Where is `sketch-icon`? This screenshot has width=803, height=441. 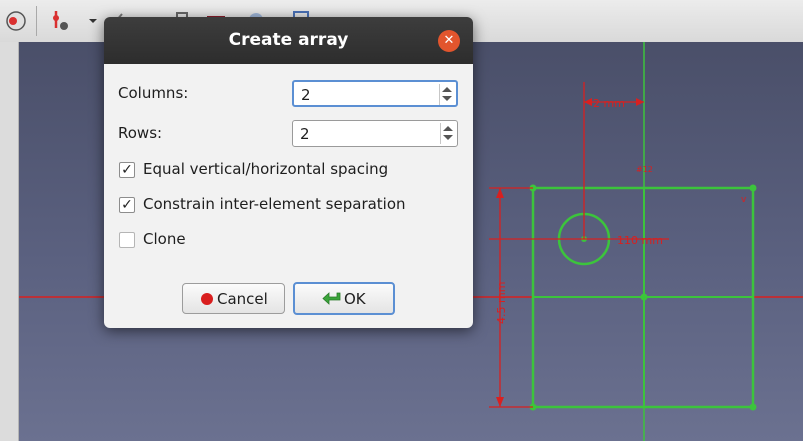 sketch-icon is located at coordinates (16, 20).